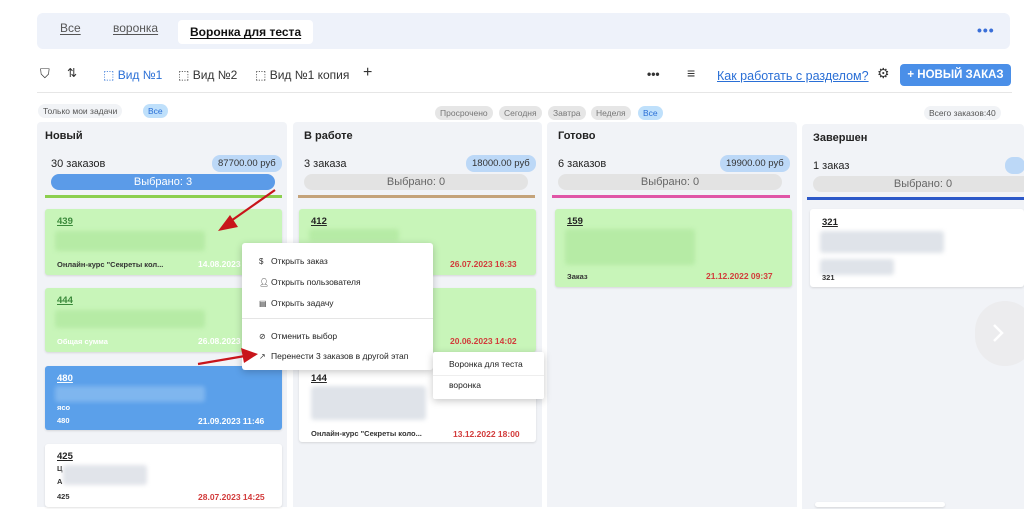 The width and height of the screenshot is (1024, 509). I want to click on total-orders-badge: Всего заказов:40, so click(962, 113).